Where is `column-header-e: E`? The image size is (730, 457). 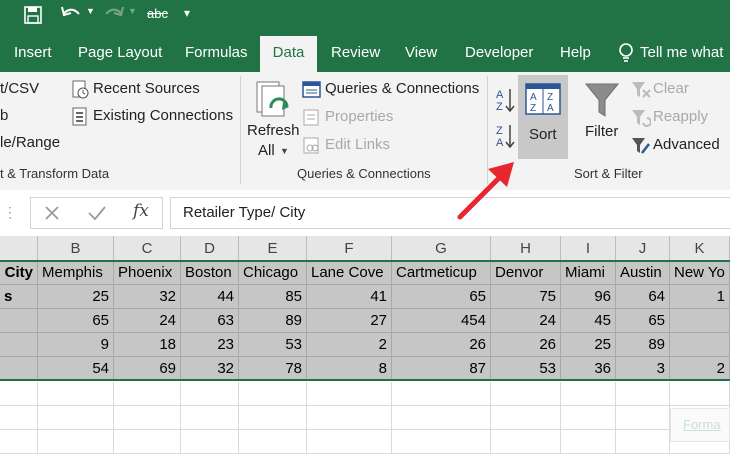 column-header-e: E is located at coordinates (273, 248).